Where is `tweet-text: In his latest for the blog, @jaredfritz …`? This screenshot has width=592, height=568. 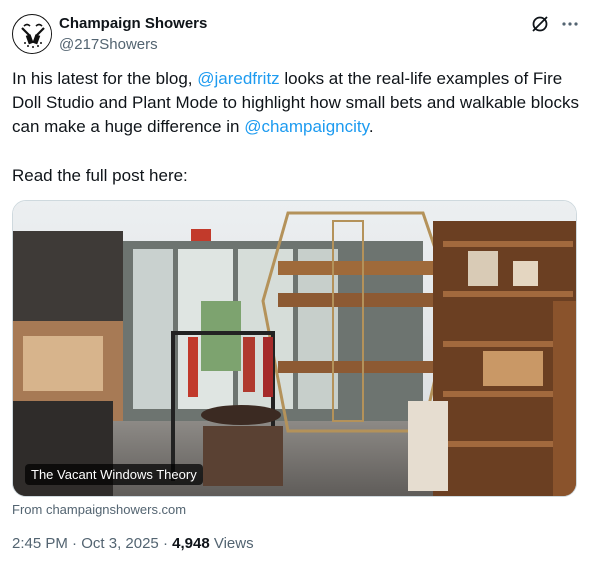
tweet-text: In his latest for the blog, @jaredfritz … is located at coordinates (298, 103).